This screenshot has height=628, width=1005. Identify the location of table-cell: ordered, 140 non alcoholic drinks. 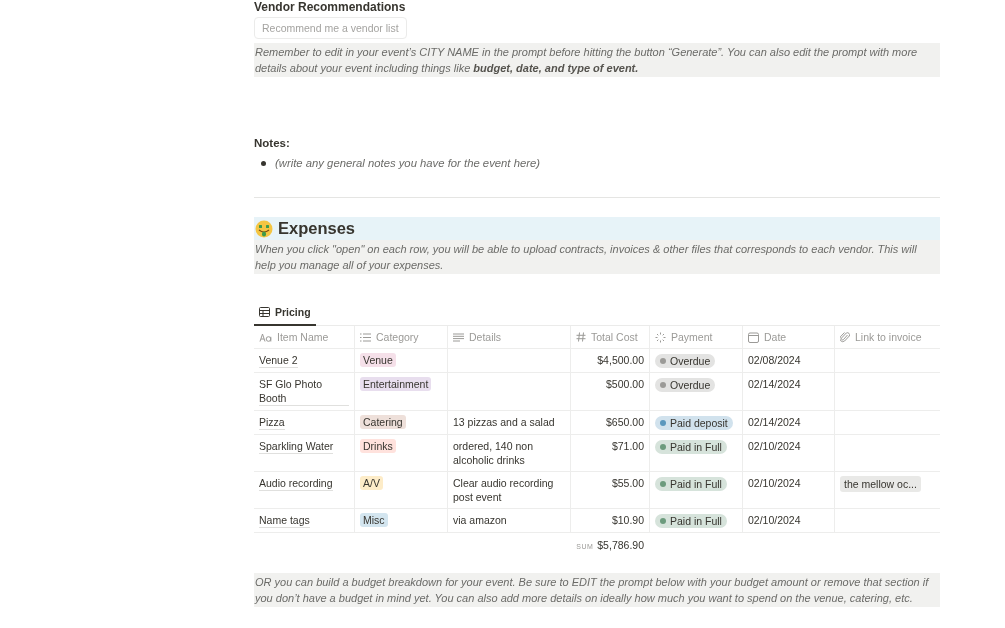
(493, 453).